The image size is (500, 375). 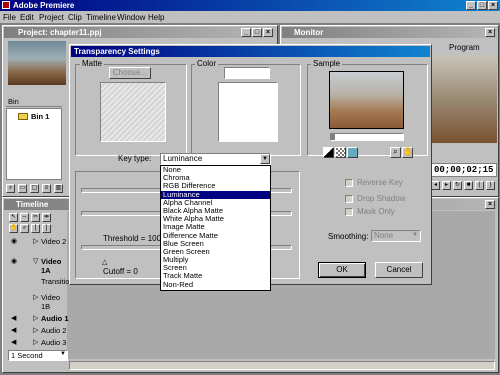 I want to click on track-audio2: ◀ ▷ Audio 2, so click(x=41, y=331).